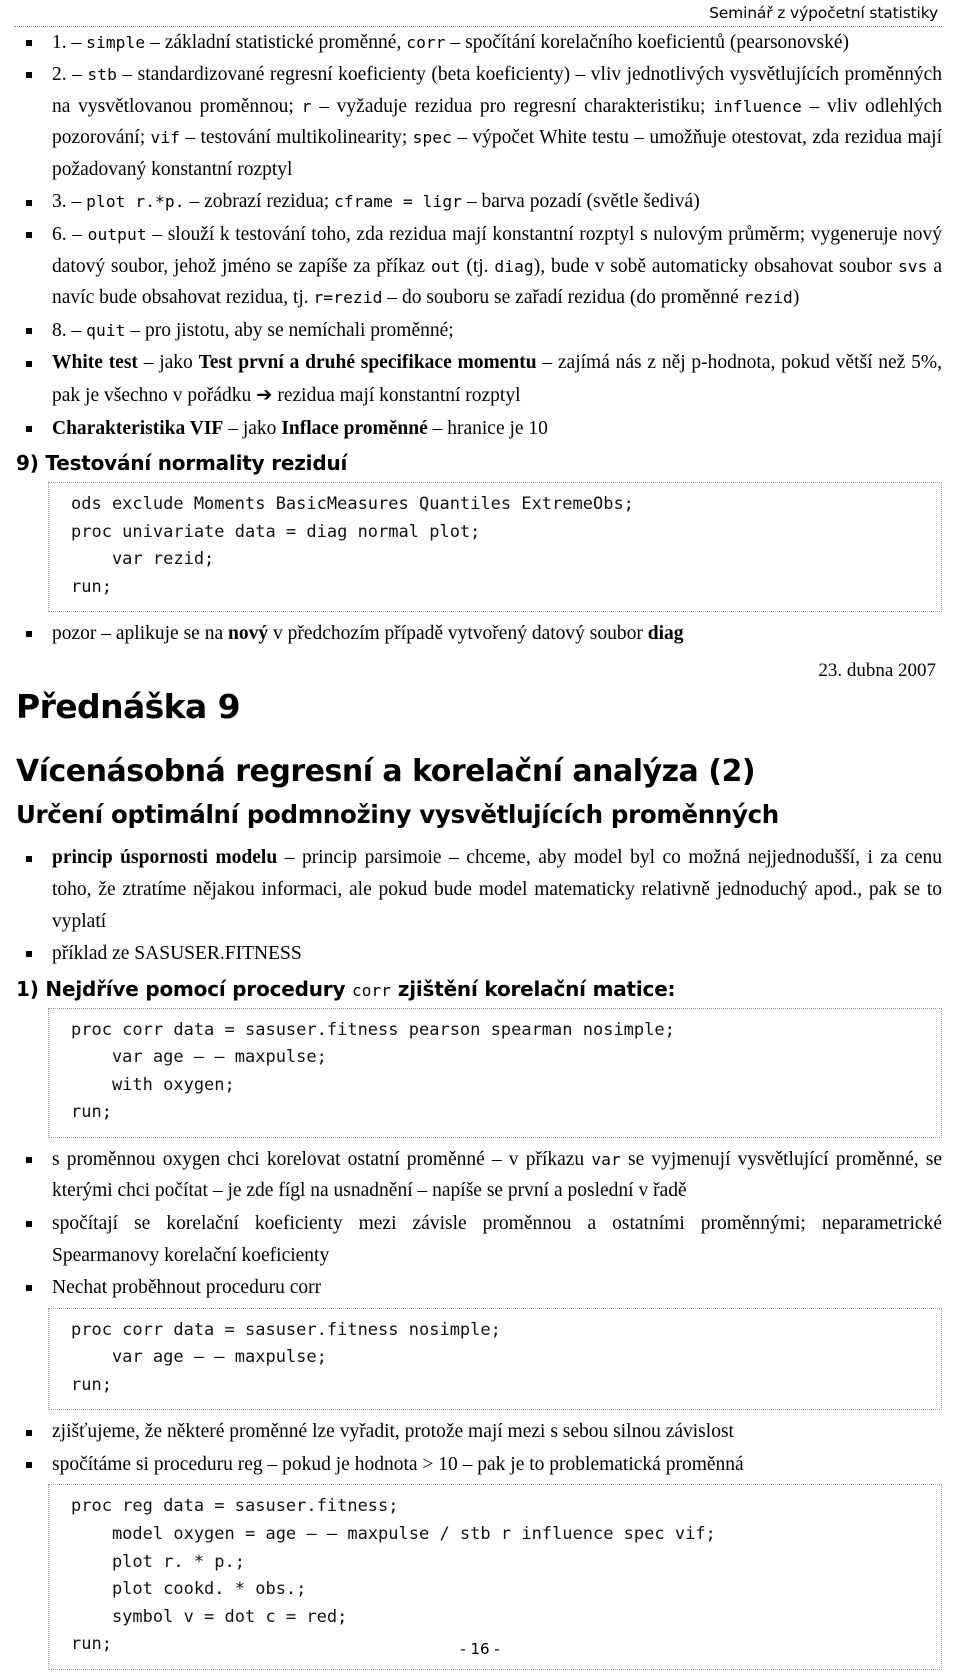 This screenshot has width=960, height=1676. Describe the element at coordinates (182, 463) in the screenshot. I see `text-run: 9) Testování normality reziduí` at that location.